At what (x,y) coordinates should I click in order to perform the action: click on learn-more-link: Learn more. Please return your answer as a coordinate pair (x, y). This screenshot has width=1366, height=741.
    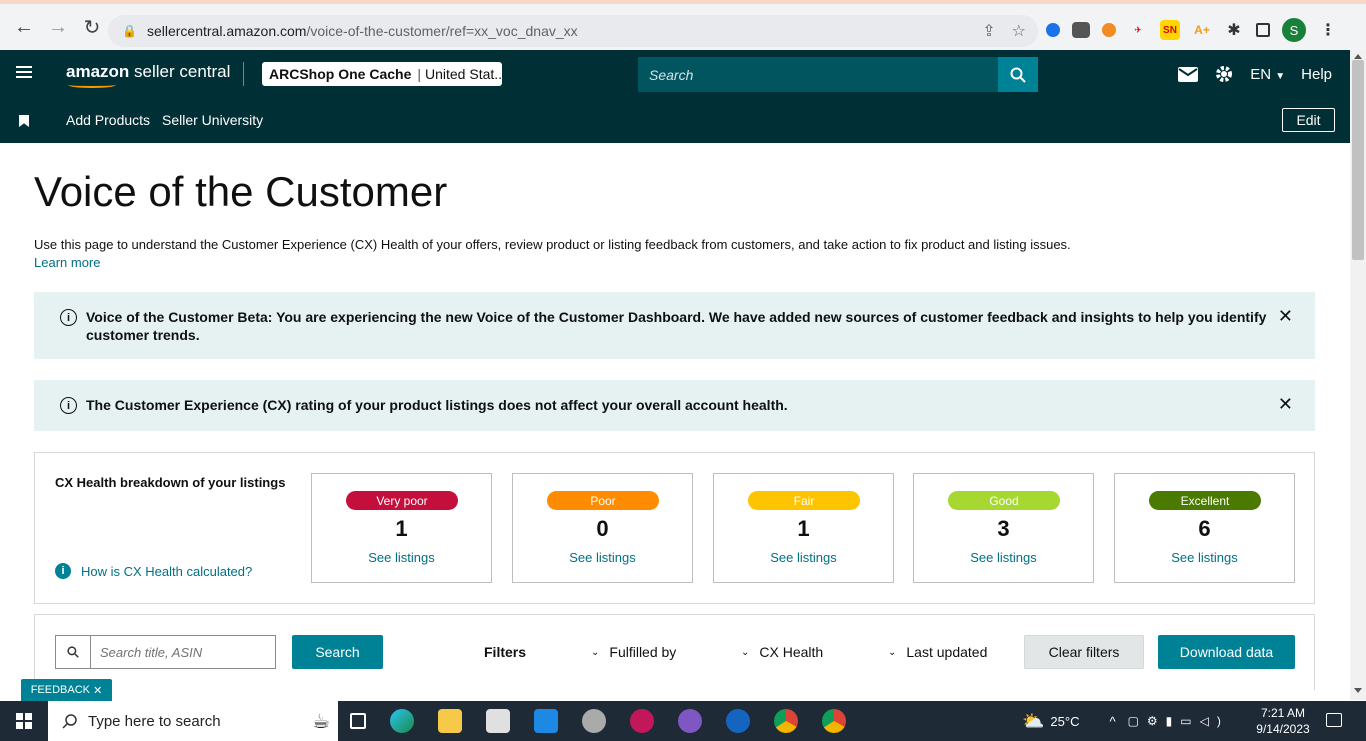
    Looking at the image, I should click on (67, 262).